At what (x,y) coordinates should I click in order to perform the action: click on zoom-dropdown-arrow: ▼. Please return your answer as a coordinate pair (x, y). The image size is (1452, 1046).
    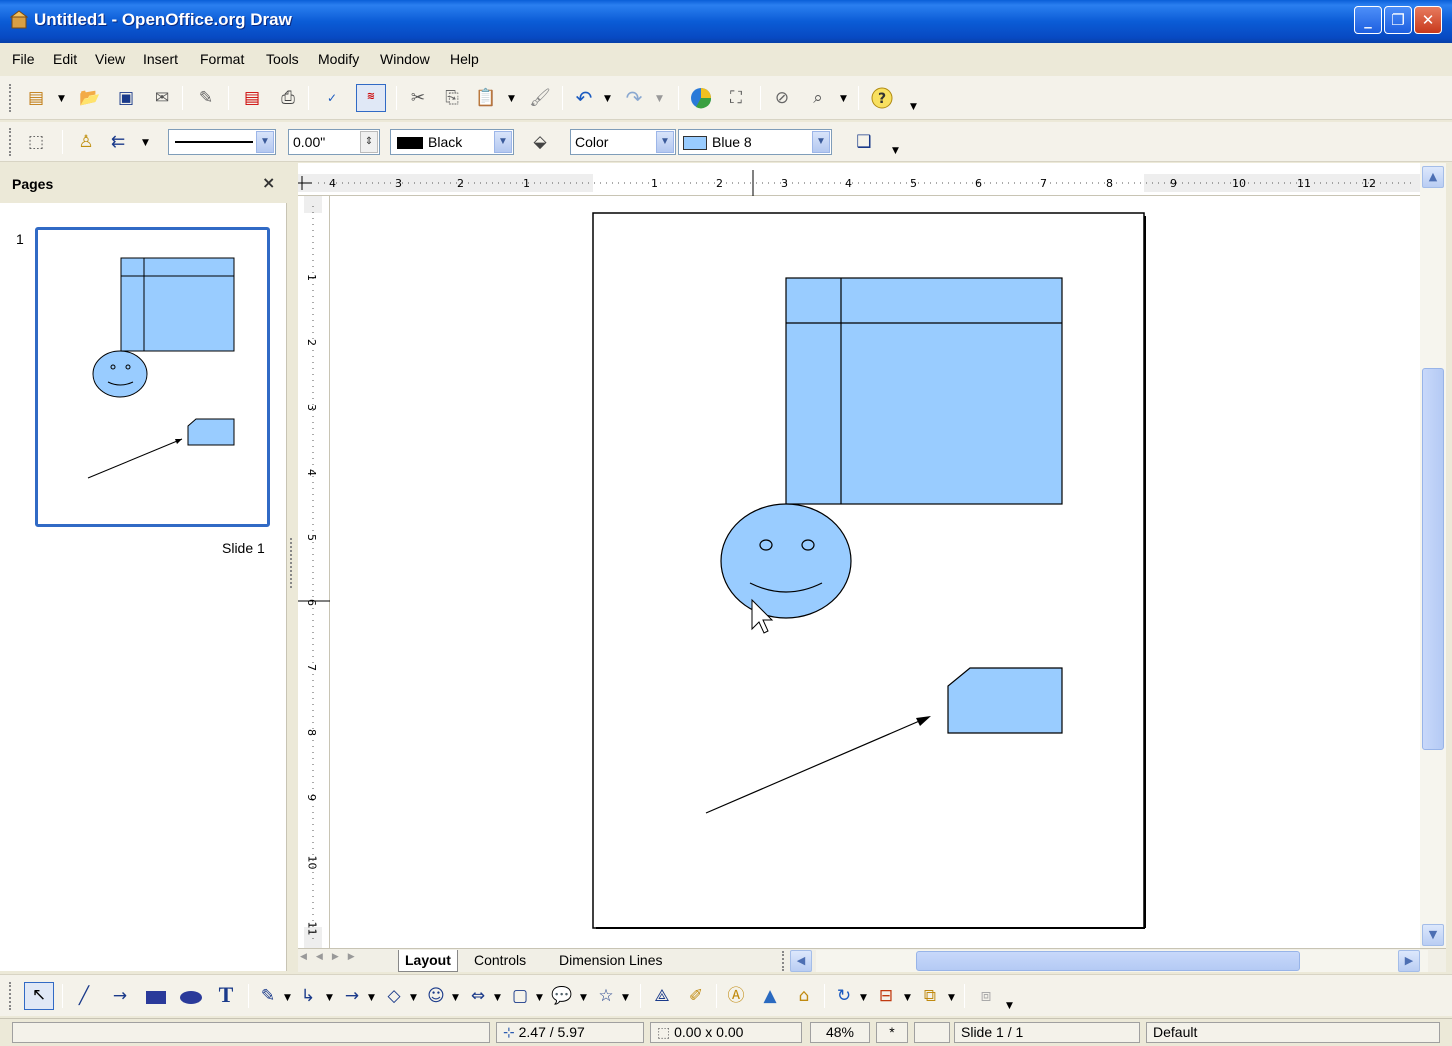
    Looking at the image, I should click on (843, 99).